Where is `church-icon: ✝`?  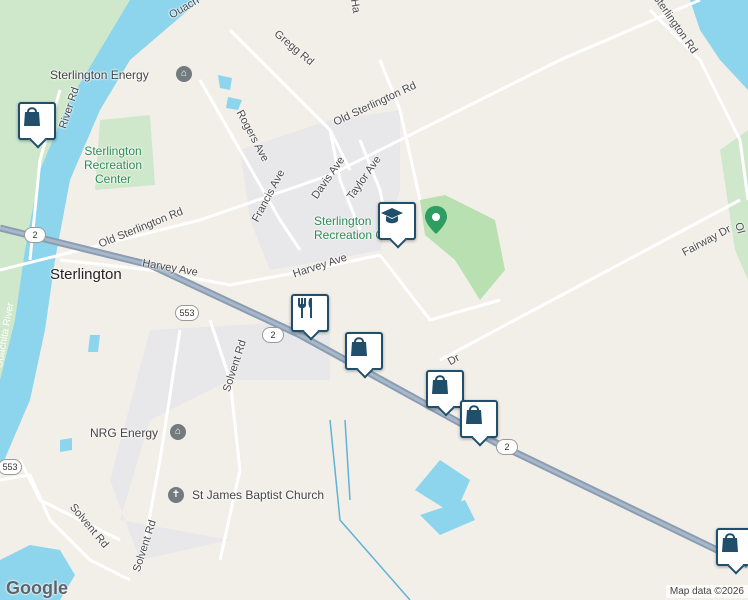
church-icon: ✝ is located at coordinates (176, 495).